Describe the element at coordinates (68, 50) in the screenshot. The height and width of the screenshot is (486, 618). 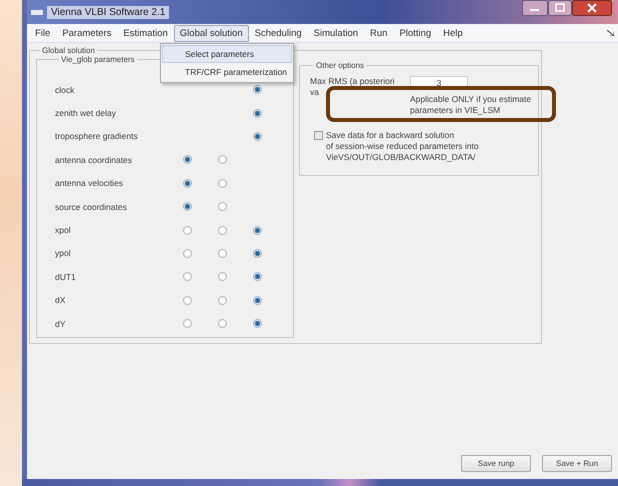
I see `panel-title: Global solution` at that location.